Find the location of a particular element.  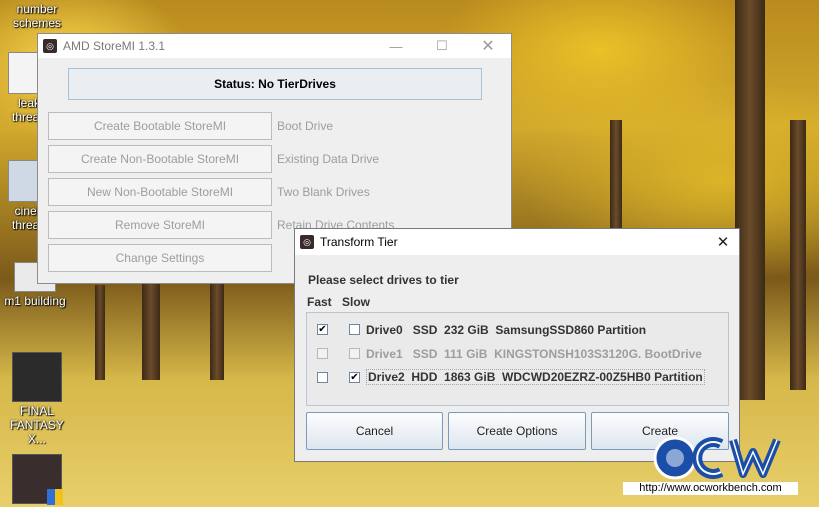

button-label: Cancel is located at coordinates (374, 431).